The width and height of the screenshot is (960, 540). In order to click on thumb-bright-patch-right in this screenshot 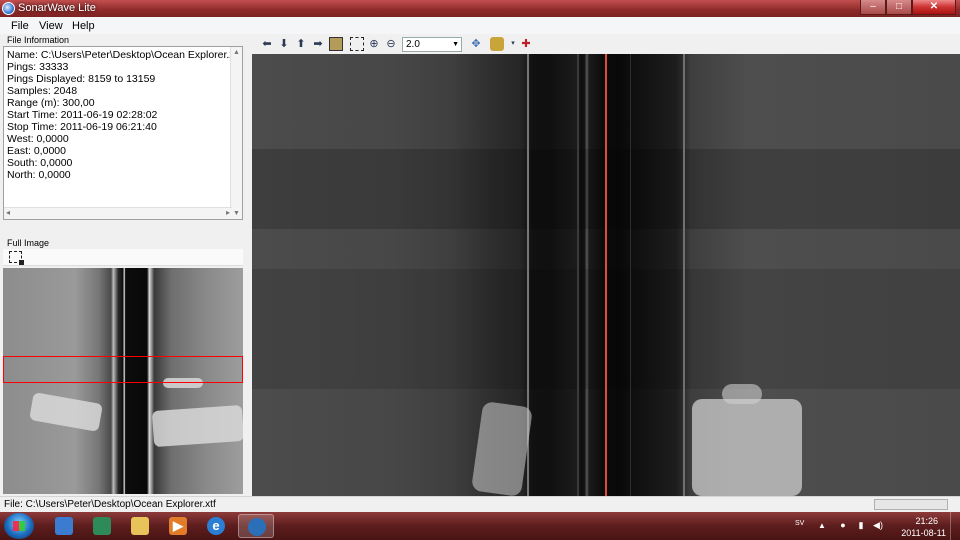, I will do `click(197, 426)`.